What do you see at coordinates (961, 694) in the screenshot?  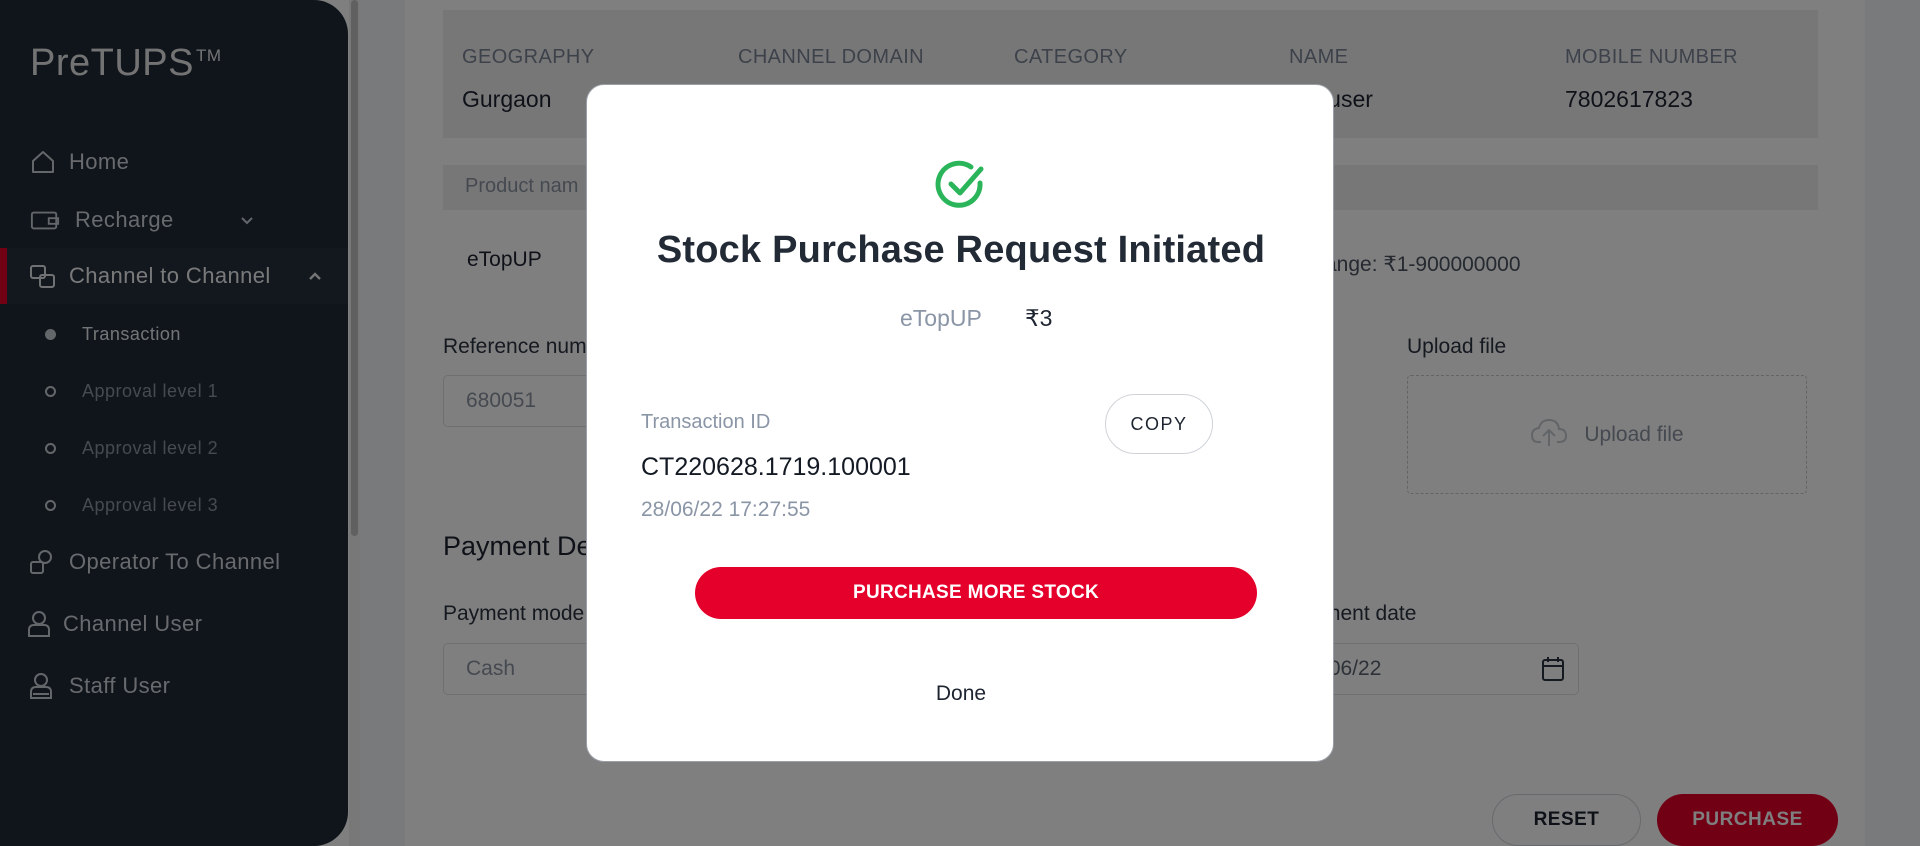 I see `done-button: Done` at bounding box center [961, 694].